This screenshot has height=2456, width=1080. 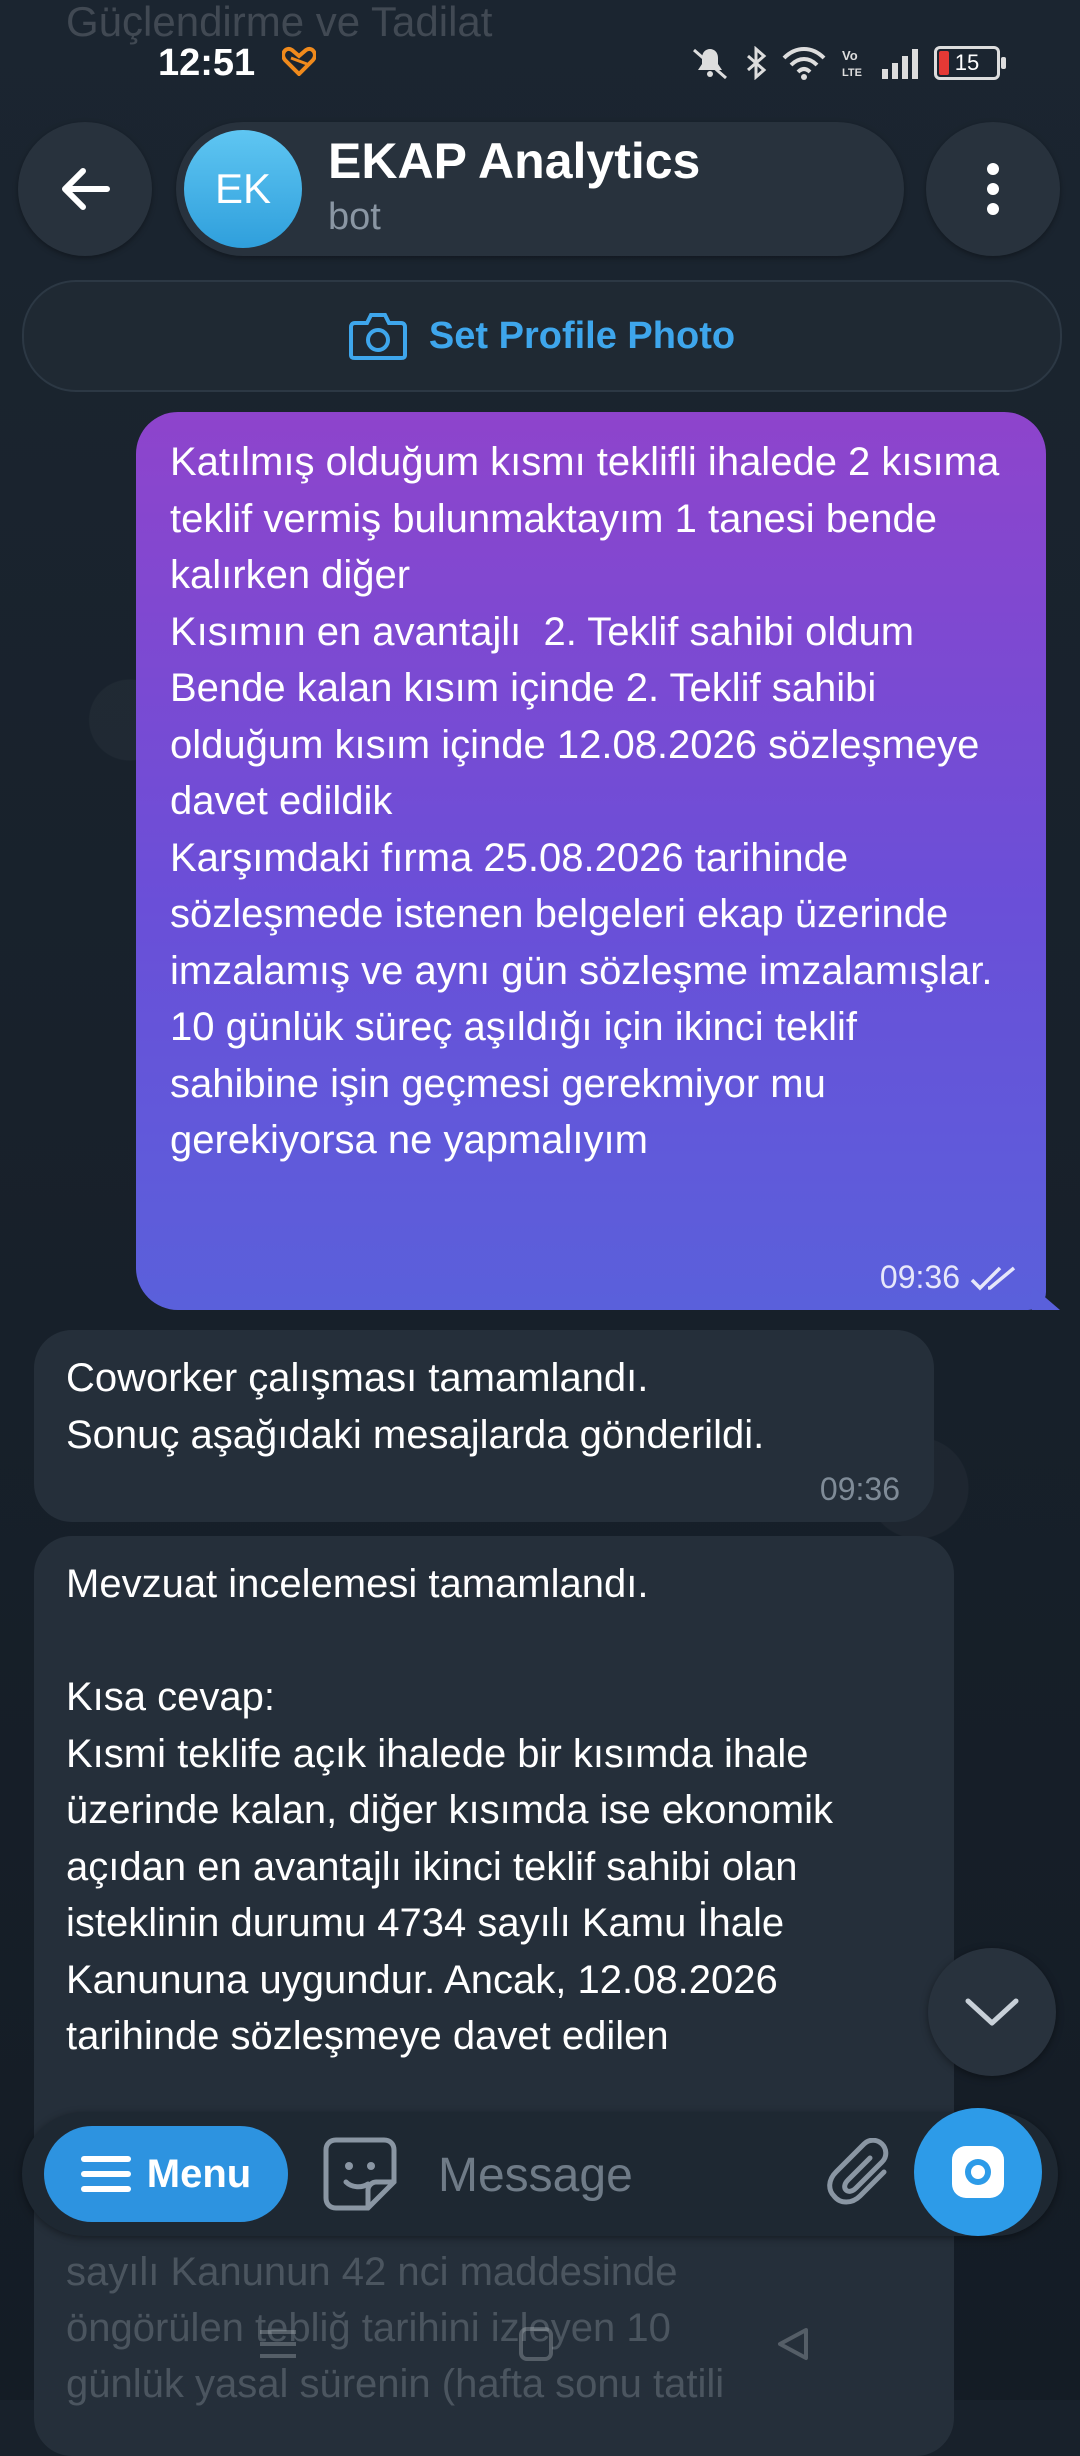 What do you see at coordinates (900, 64) in the screenshot?
I see `signal-icon` at bounding box center [900, 64].